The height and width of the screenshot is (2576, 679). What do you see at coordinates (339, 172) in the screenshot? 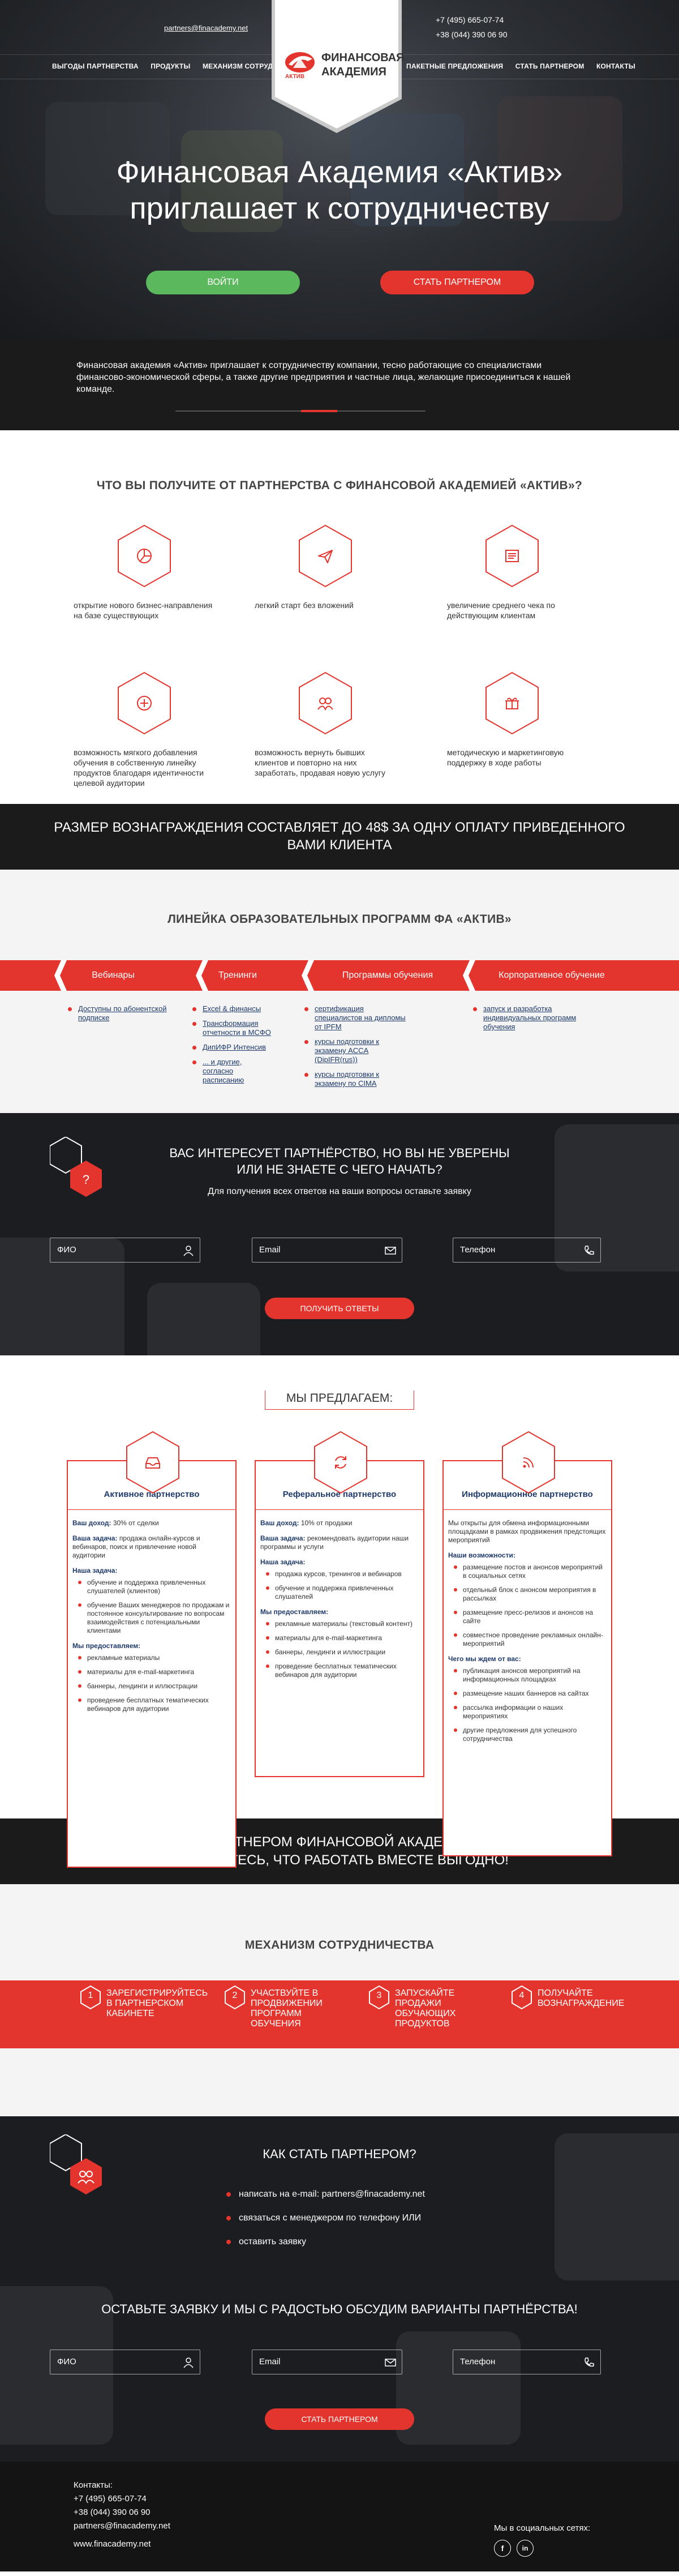
I see `hero-title-line1: Финансовая Академия «Актив»` at bounding box center [339, 172].